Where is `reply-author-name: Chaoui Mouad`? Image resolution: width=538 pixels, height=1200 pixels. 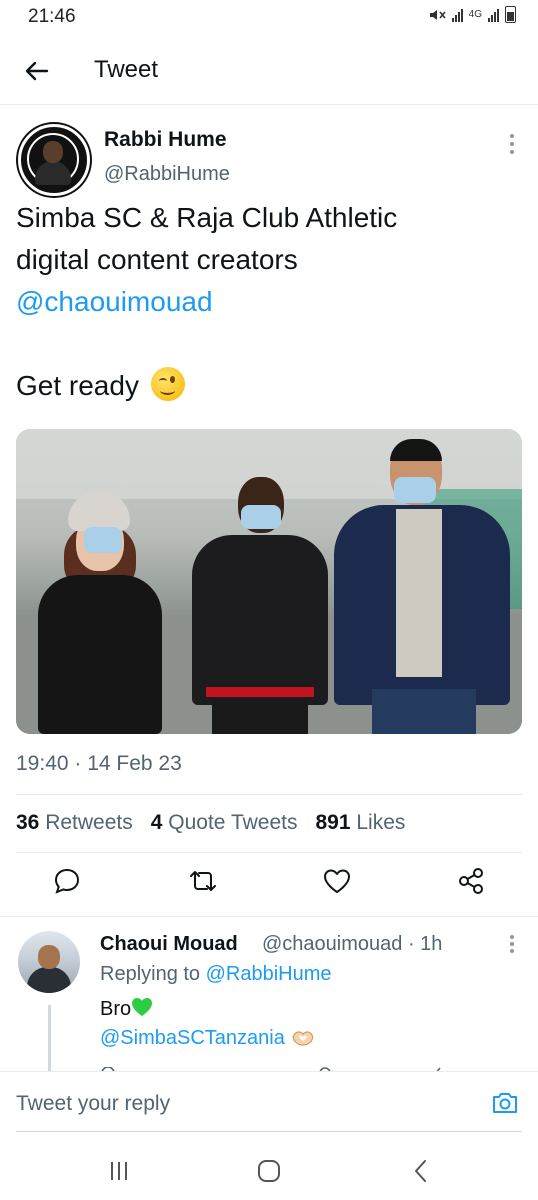
reply-author-name: Chaoui Mouad is located at coordinates (169, 944).